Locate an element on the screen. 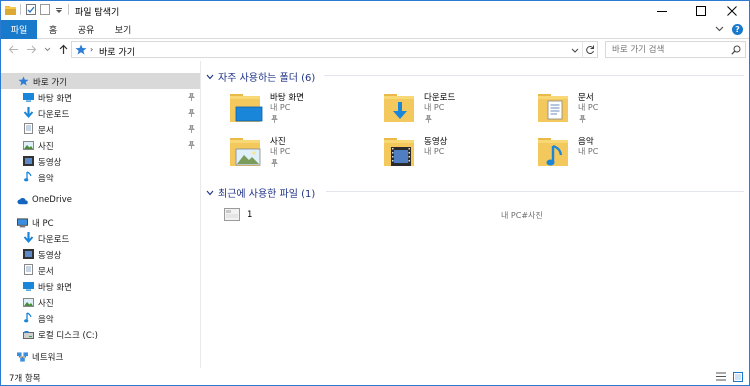 This screenshot has width=750, height=386. nav-label: 로컬 디스크 (C:) is located at coordinates (68, 336).